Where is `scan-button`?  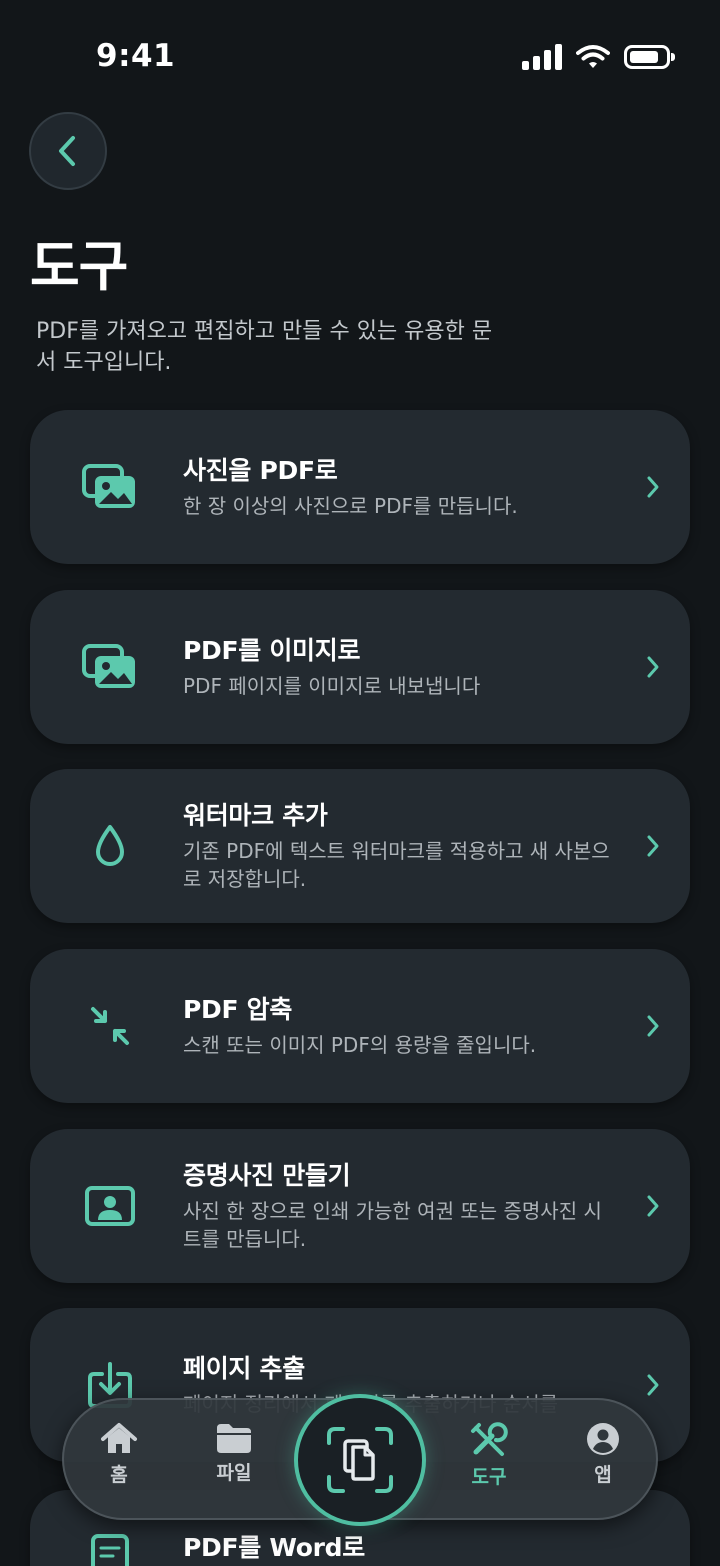 scan-button is located at coordinates (360, 1460).